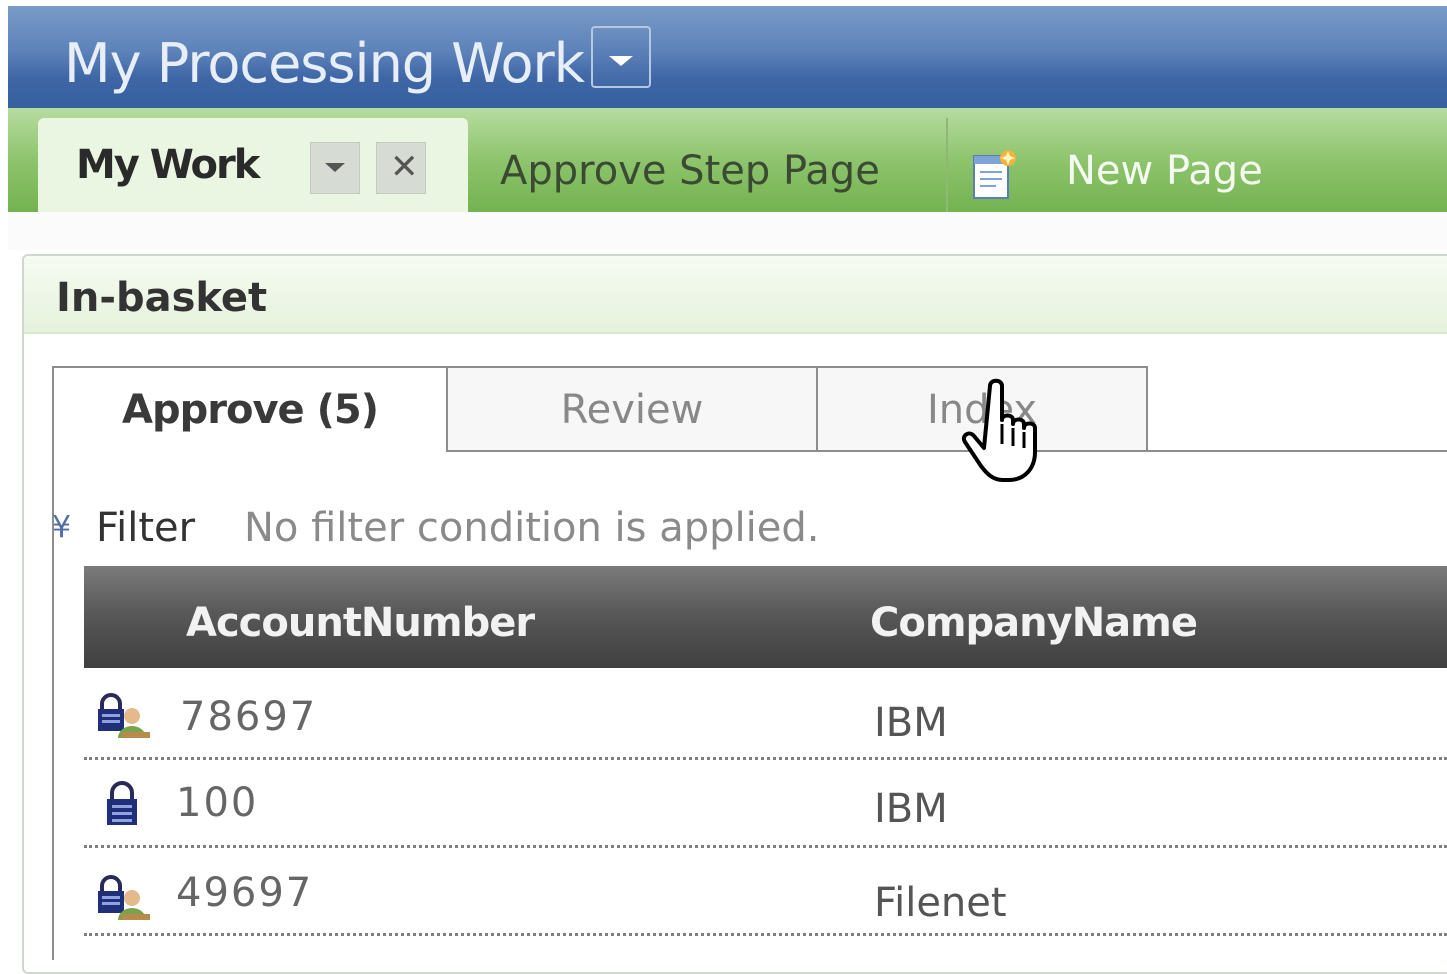 This screenshot has width=1447, height=974. I want to click on table-row: 78697 IBM, so click(765, 716).